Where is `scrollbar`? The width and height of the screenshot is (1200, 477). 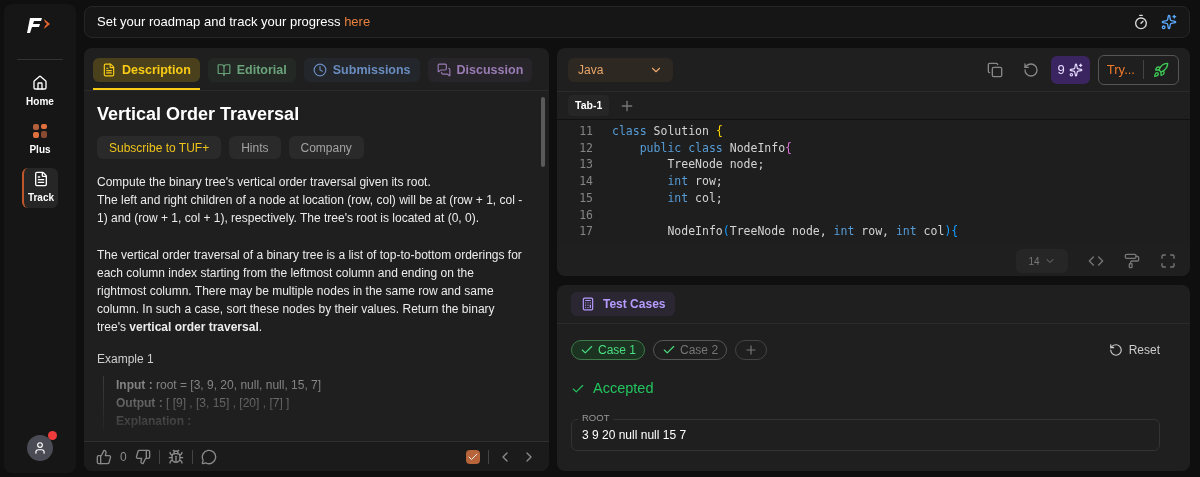 scrollbar is located at coordinates (543, 132).